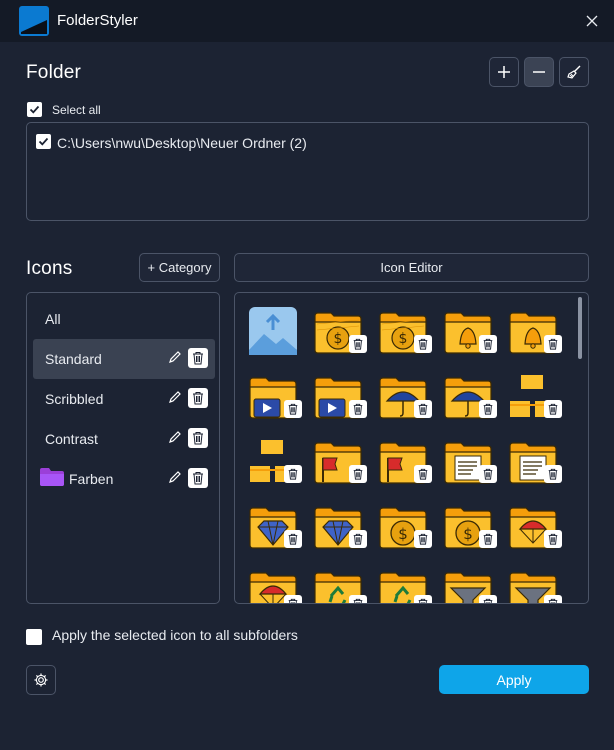 This screenshot has width=614, height=750. I want to click on category-item-contrast: Contrast, so click(124, 439).